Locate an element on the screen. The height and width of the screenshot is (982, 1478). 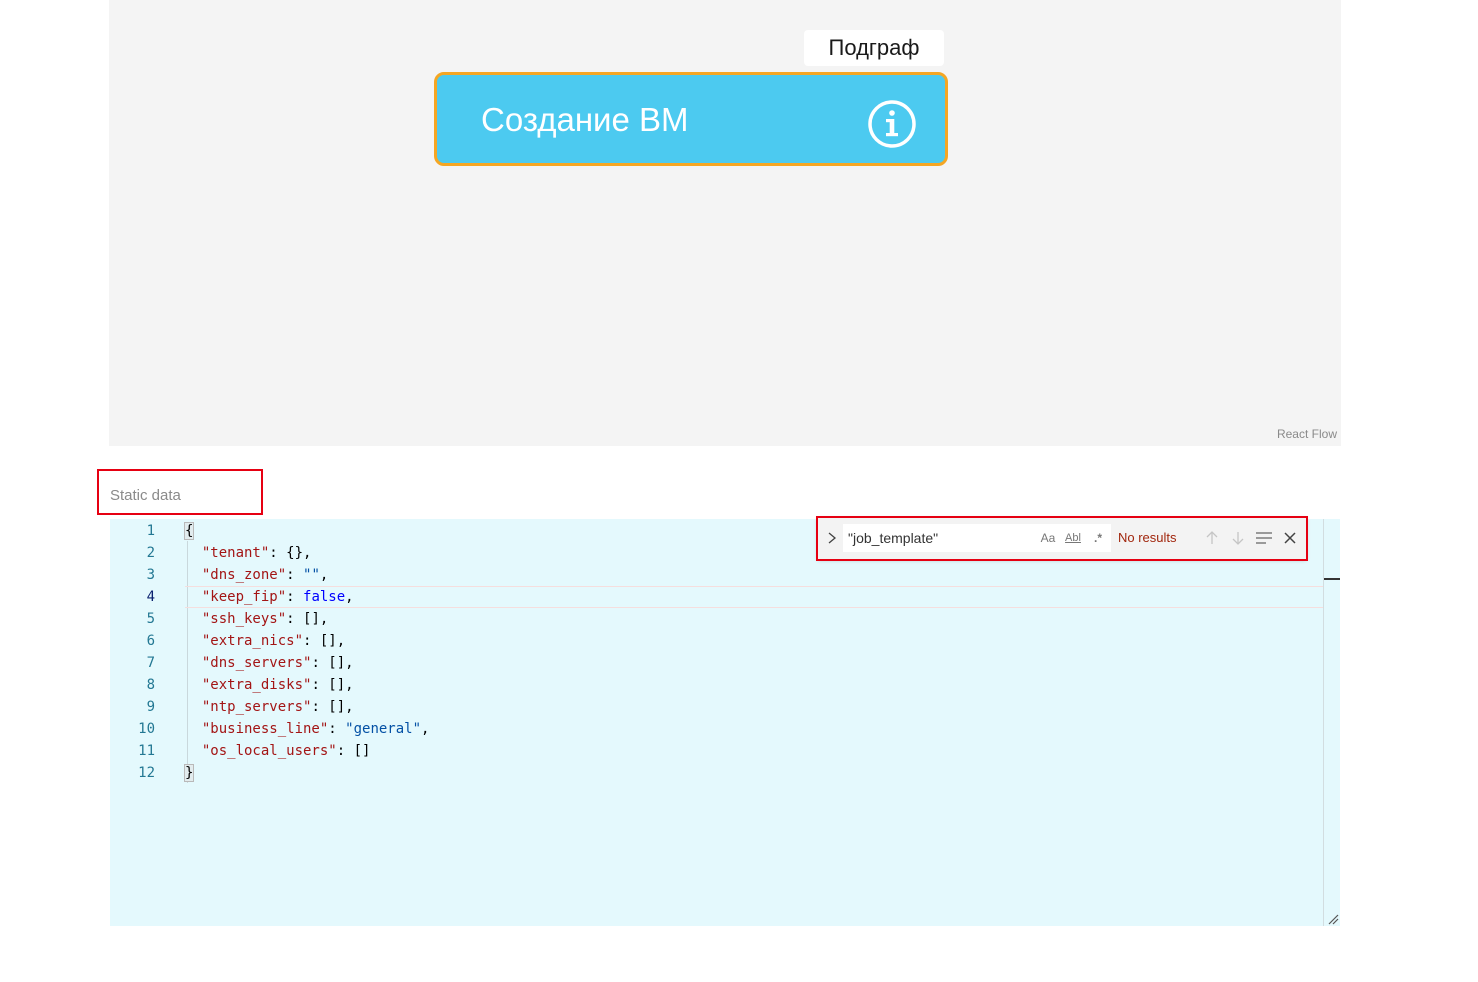
line-number: 4 is located at coordinates (150, 597).